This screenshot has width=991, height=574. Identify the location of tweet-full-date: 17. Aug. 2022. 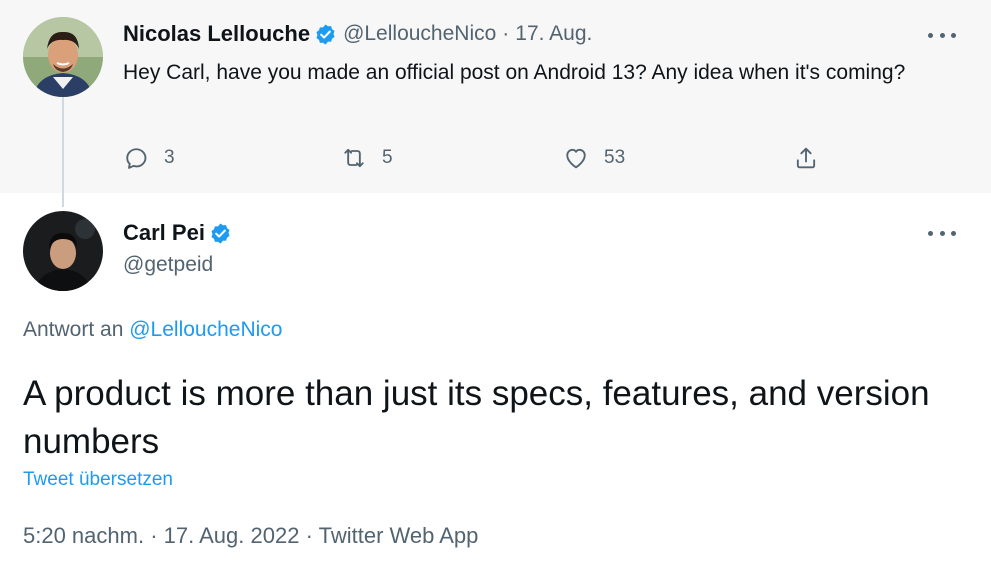
(232, 535).